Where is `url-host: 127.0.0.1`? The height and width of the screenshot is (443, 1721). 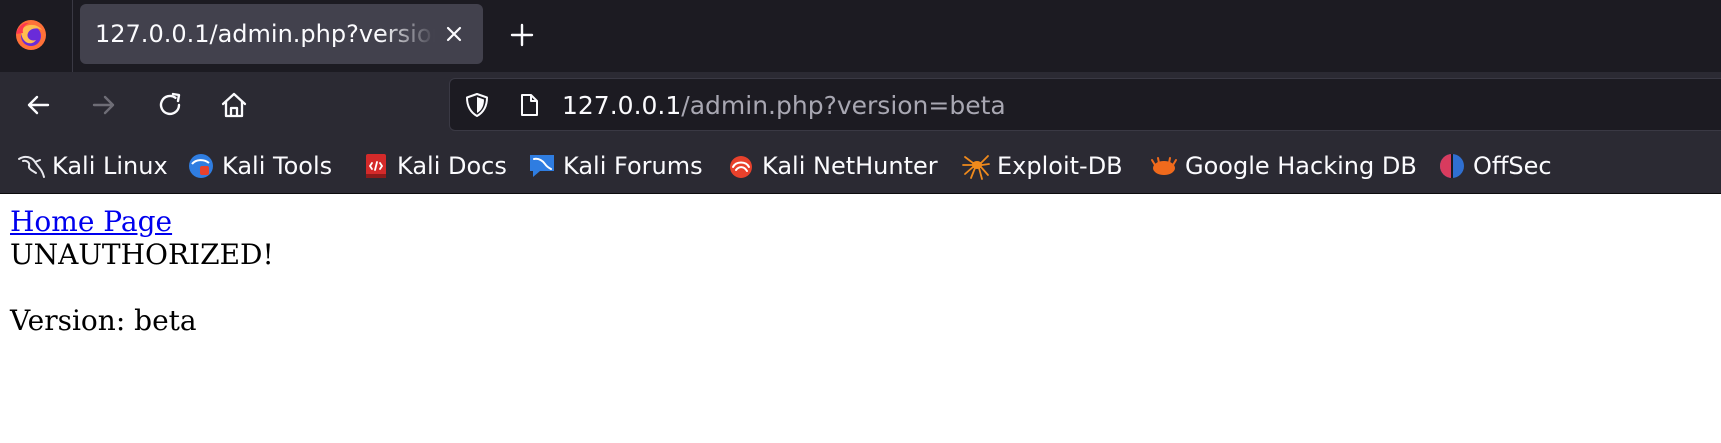 url-host: 127.0.0.1 is located at coordinates (622, 105).